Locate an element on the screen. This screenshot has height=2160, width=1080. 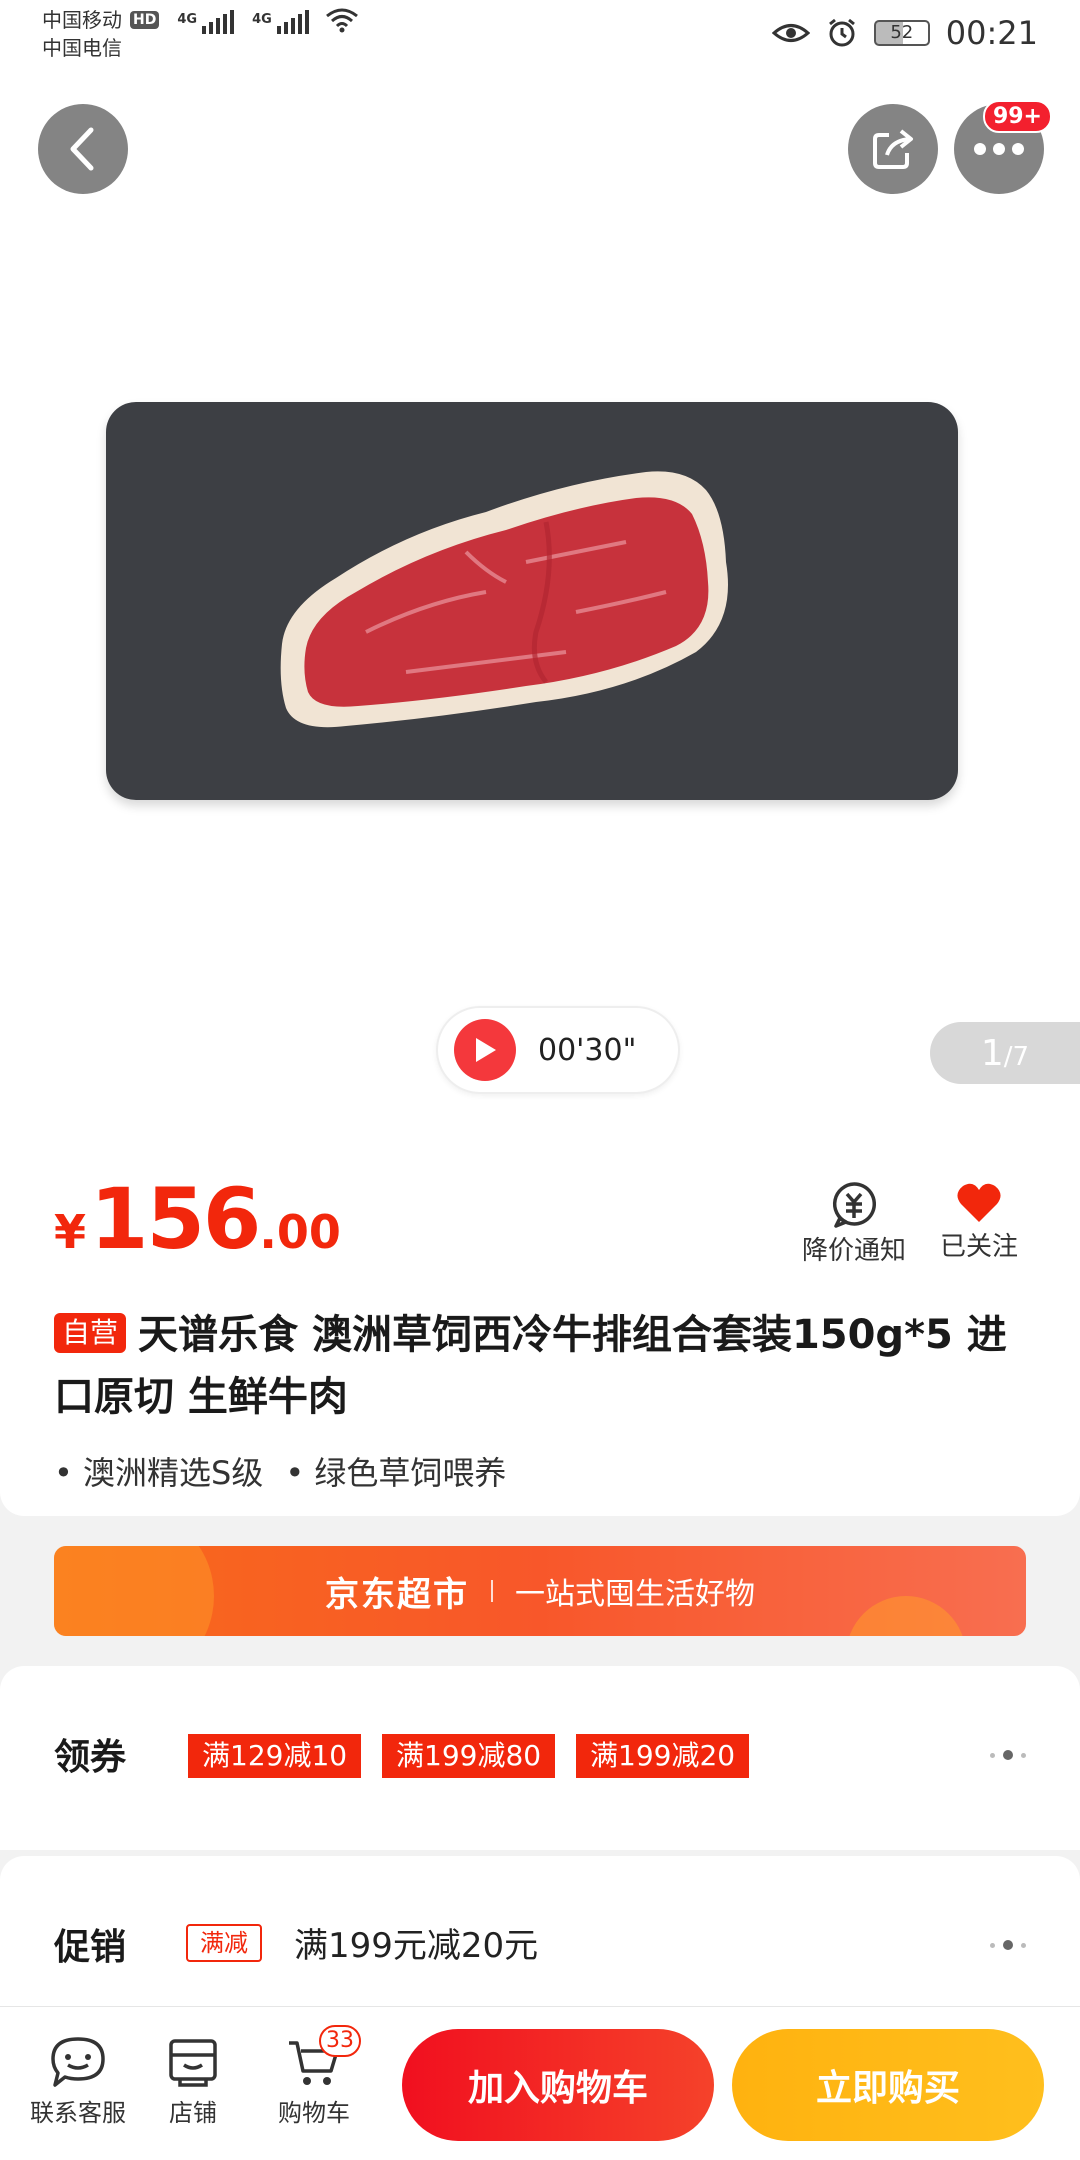
banner-slogan: 一站式囤生活好物 is located at coordinates (635, 1594).